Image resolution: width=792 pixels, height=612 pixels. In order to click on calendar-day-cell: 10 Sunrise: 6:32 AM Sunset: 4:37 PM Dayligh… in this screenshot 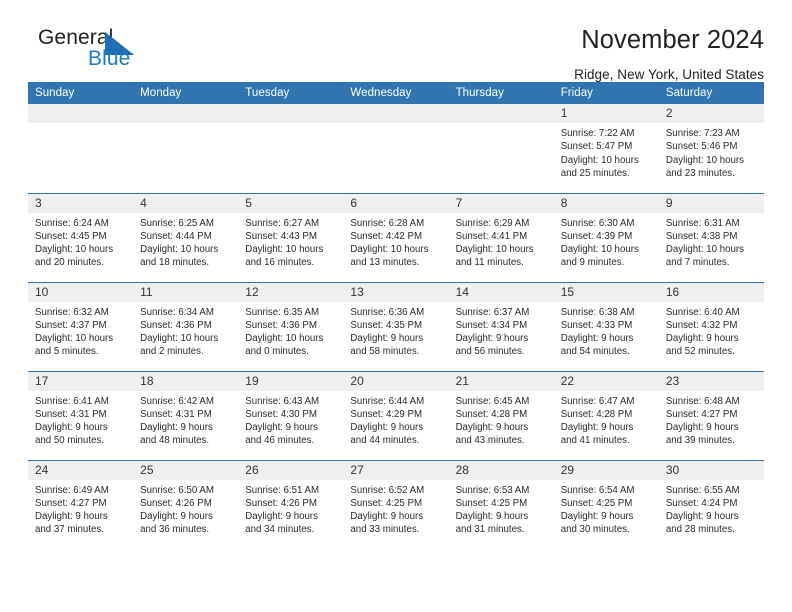, I will do `click(81, 327)`.